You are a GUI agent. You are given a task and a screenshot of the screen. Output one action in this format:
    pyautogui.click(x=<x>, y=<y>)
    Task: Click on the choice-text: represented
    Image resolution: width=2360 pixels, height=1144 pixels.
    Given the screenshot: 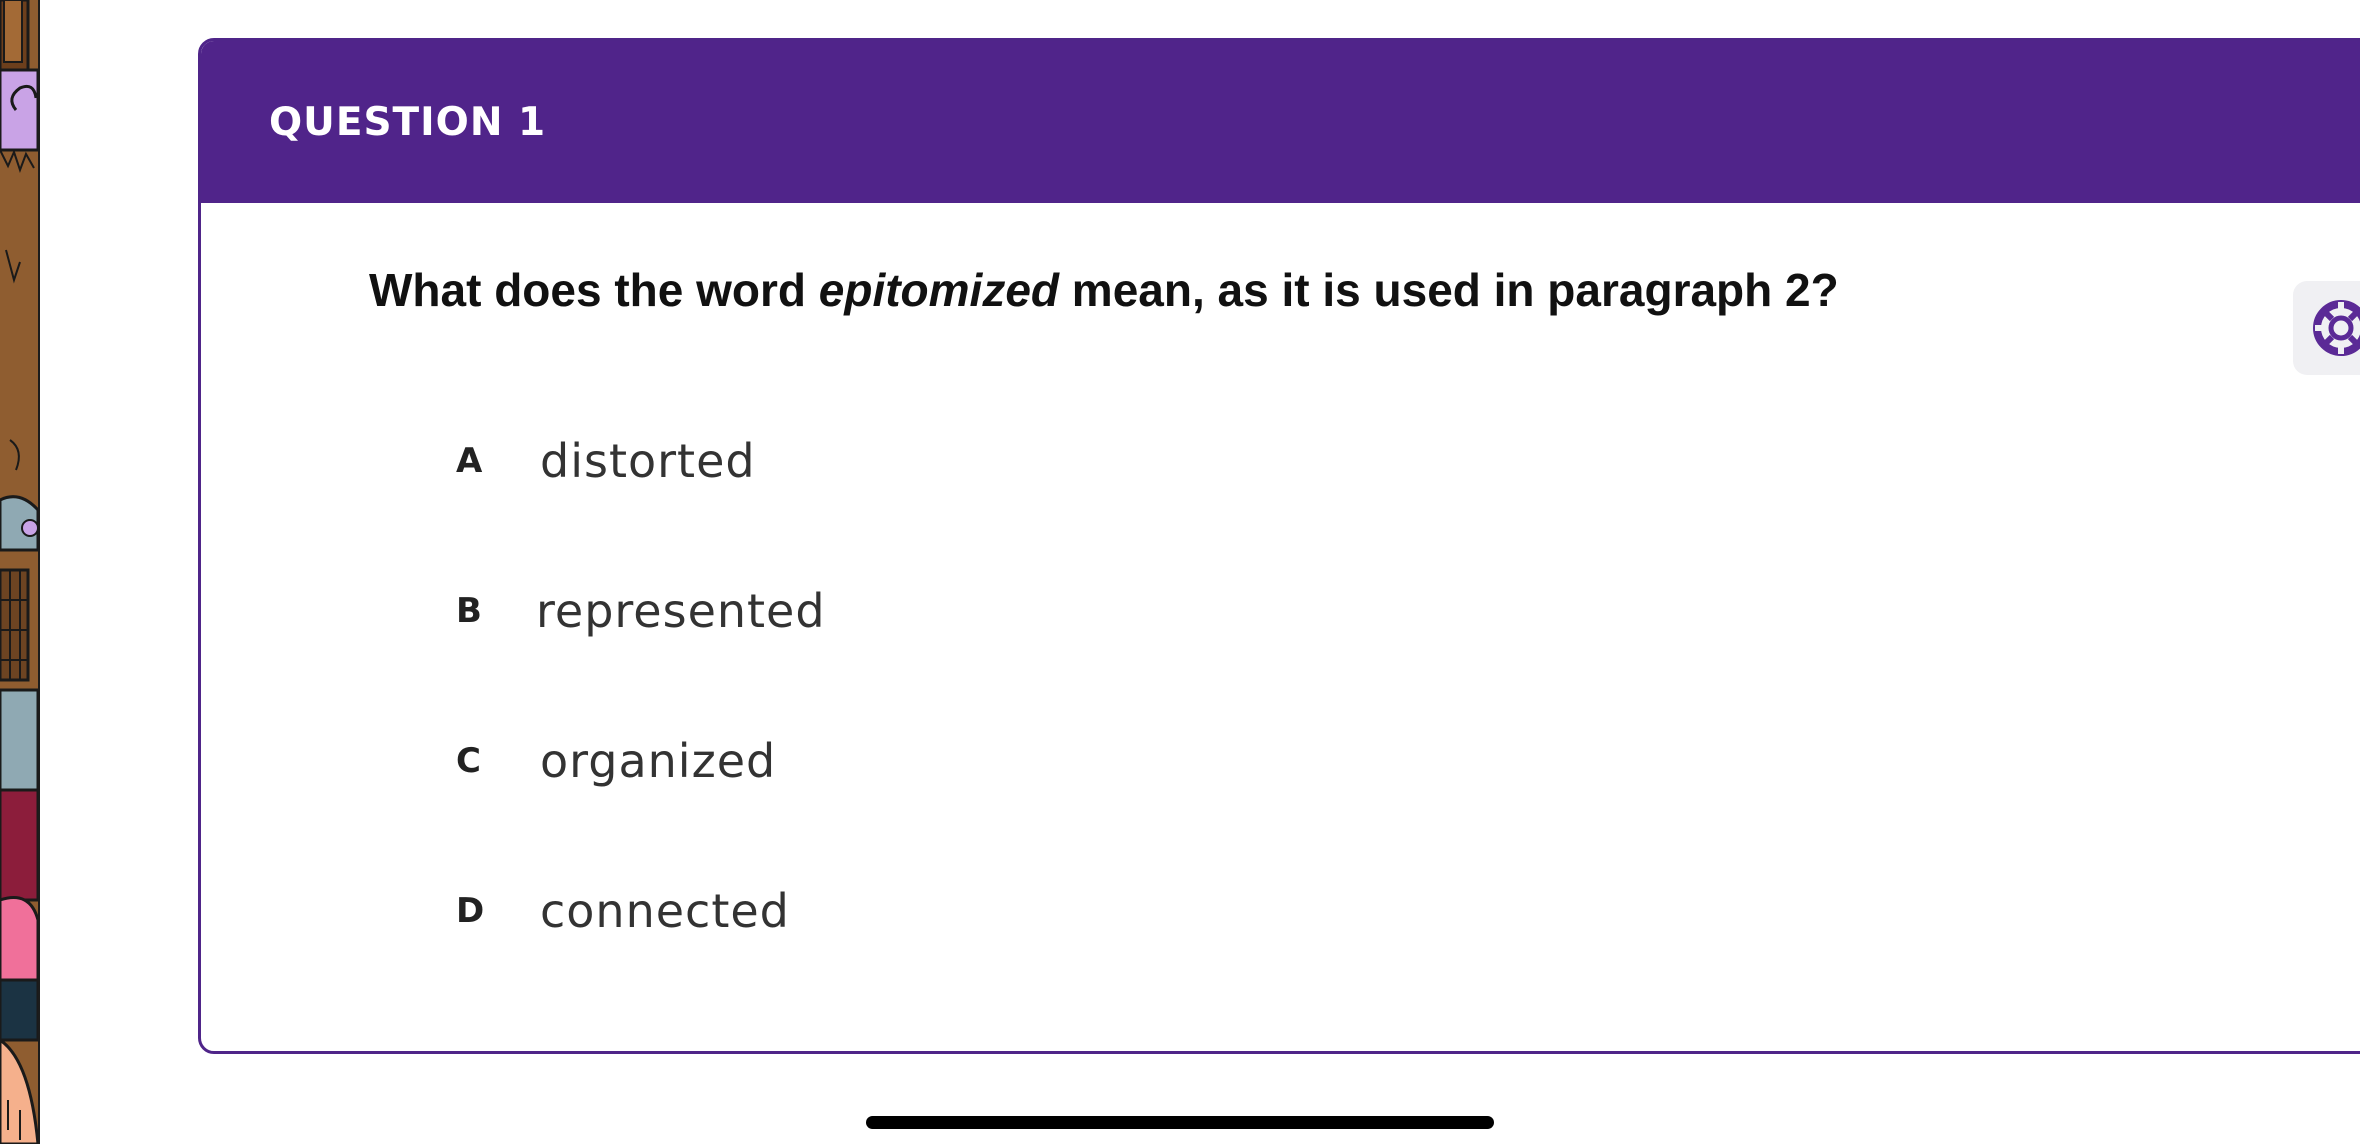 What is the action you would take?
    pyautogui.click(x=681, y=611)
    